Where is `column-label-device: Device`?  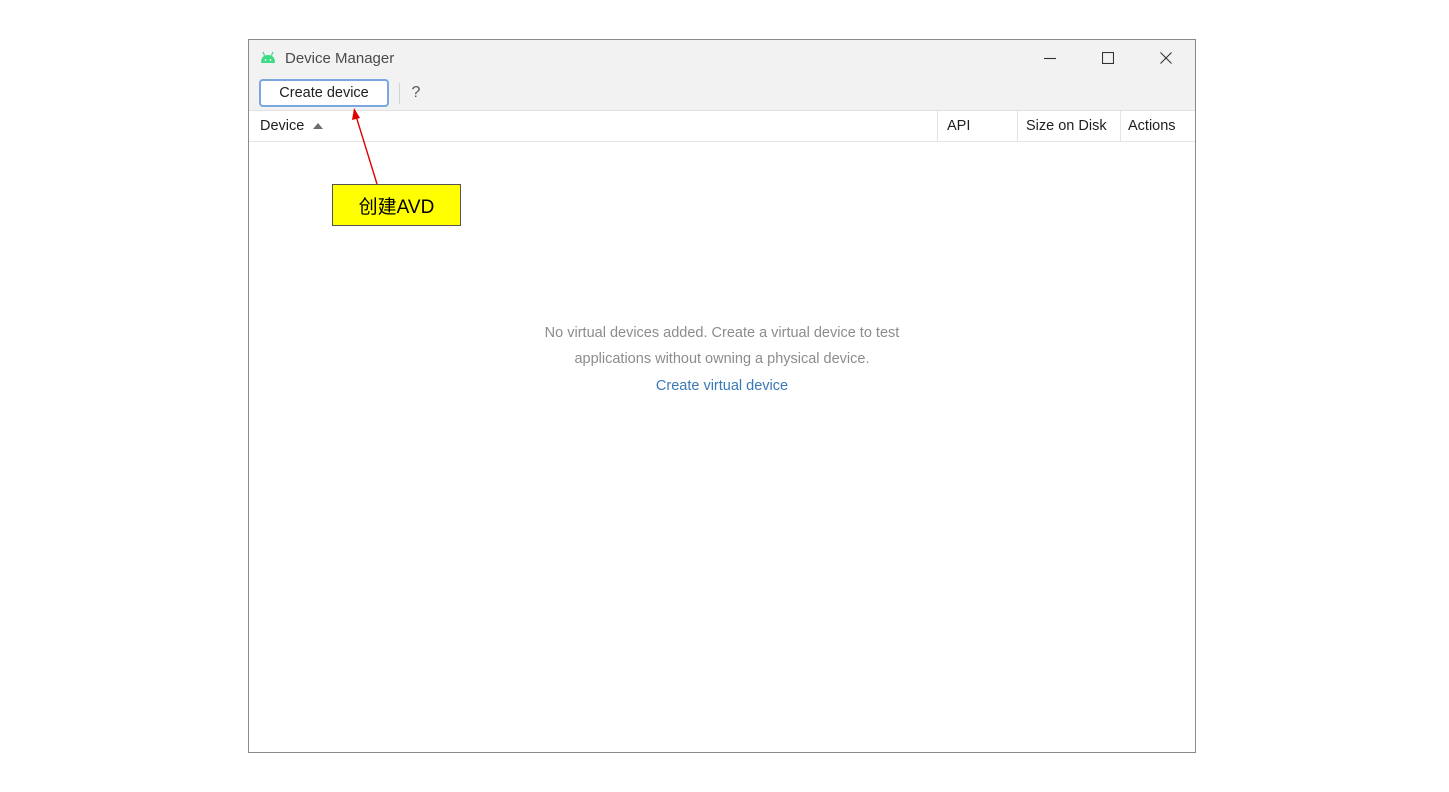
column-label-device: Device is located at coordinates (282, 126).